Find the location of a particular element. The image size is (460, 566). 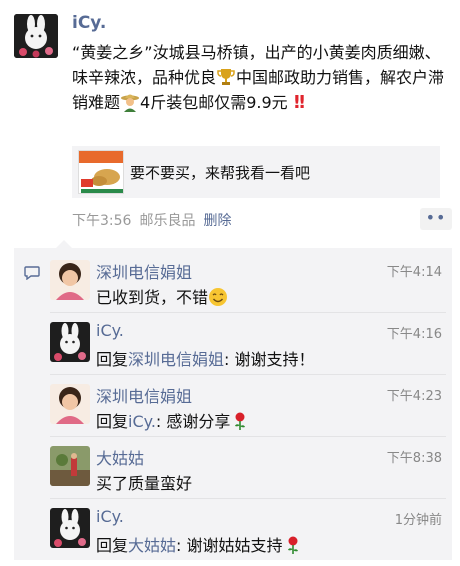

trophy-icon is located at coordinates (226, 77).